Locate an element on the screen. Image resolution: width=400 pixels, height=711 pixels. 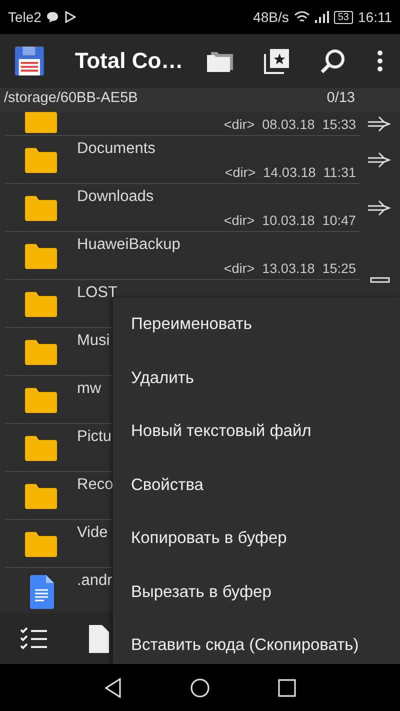
file-name: LOST is located at coordinates (97, 293).